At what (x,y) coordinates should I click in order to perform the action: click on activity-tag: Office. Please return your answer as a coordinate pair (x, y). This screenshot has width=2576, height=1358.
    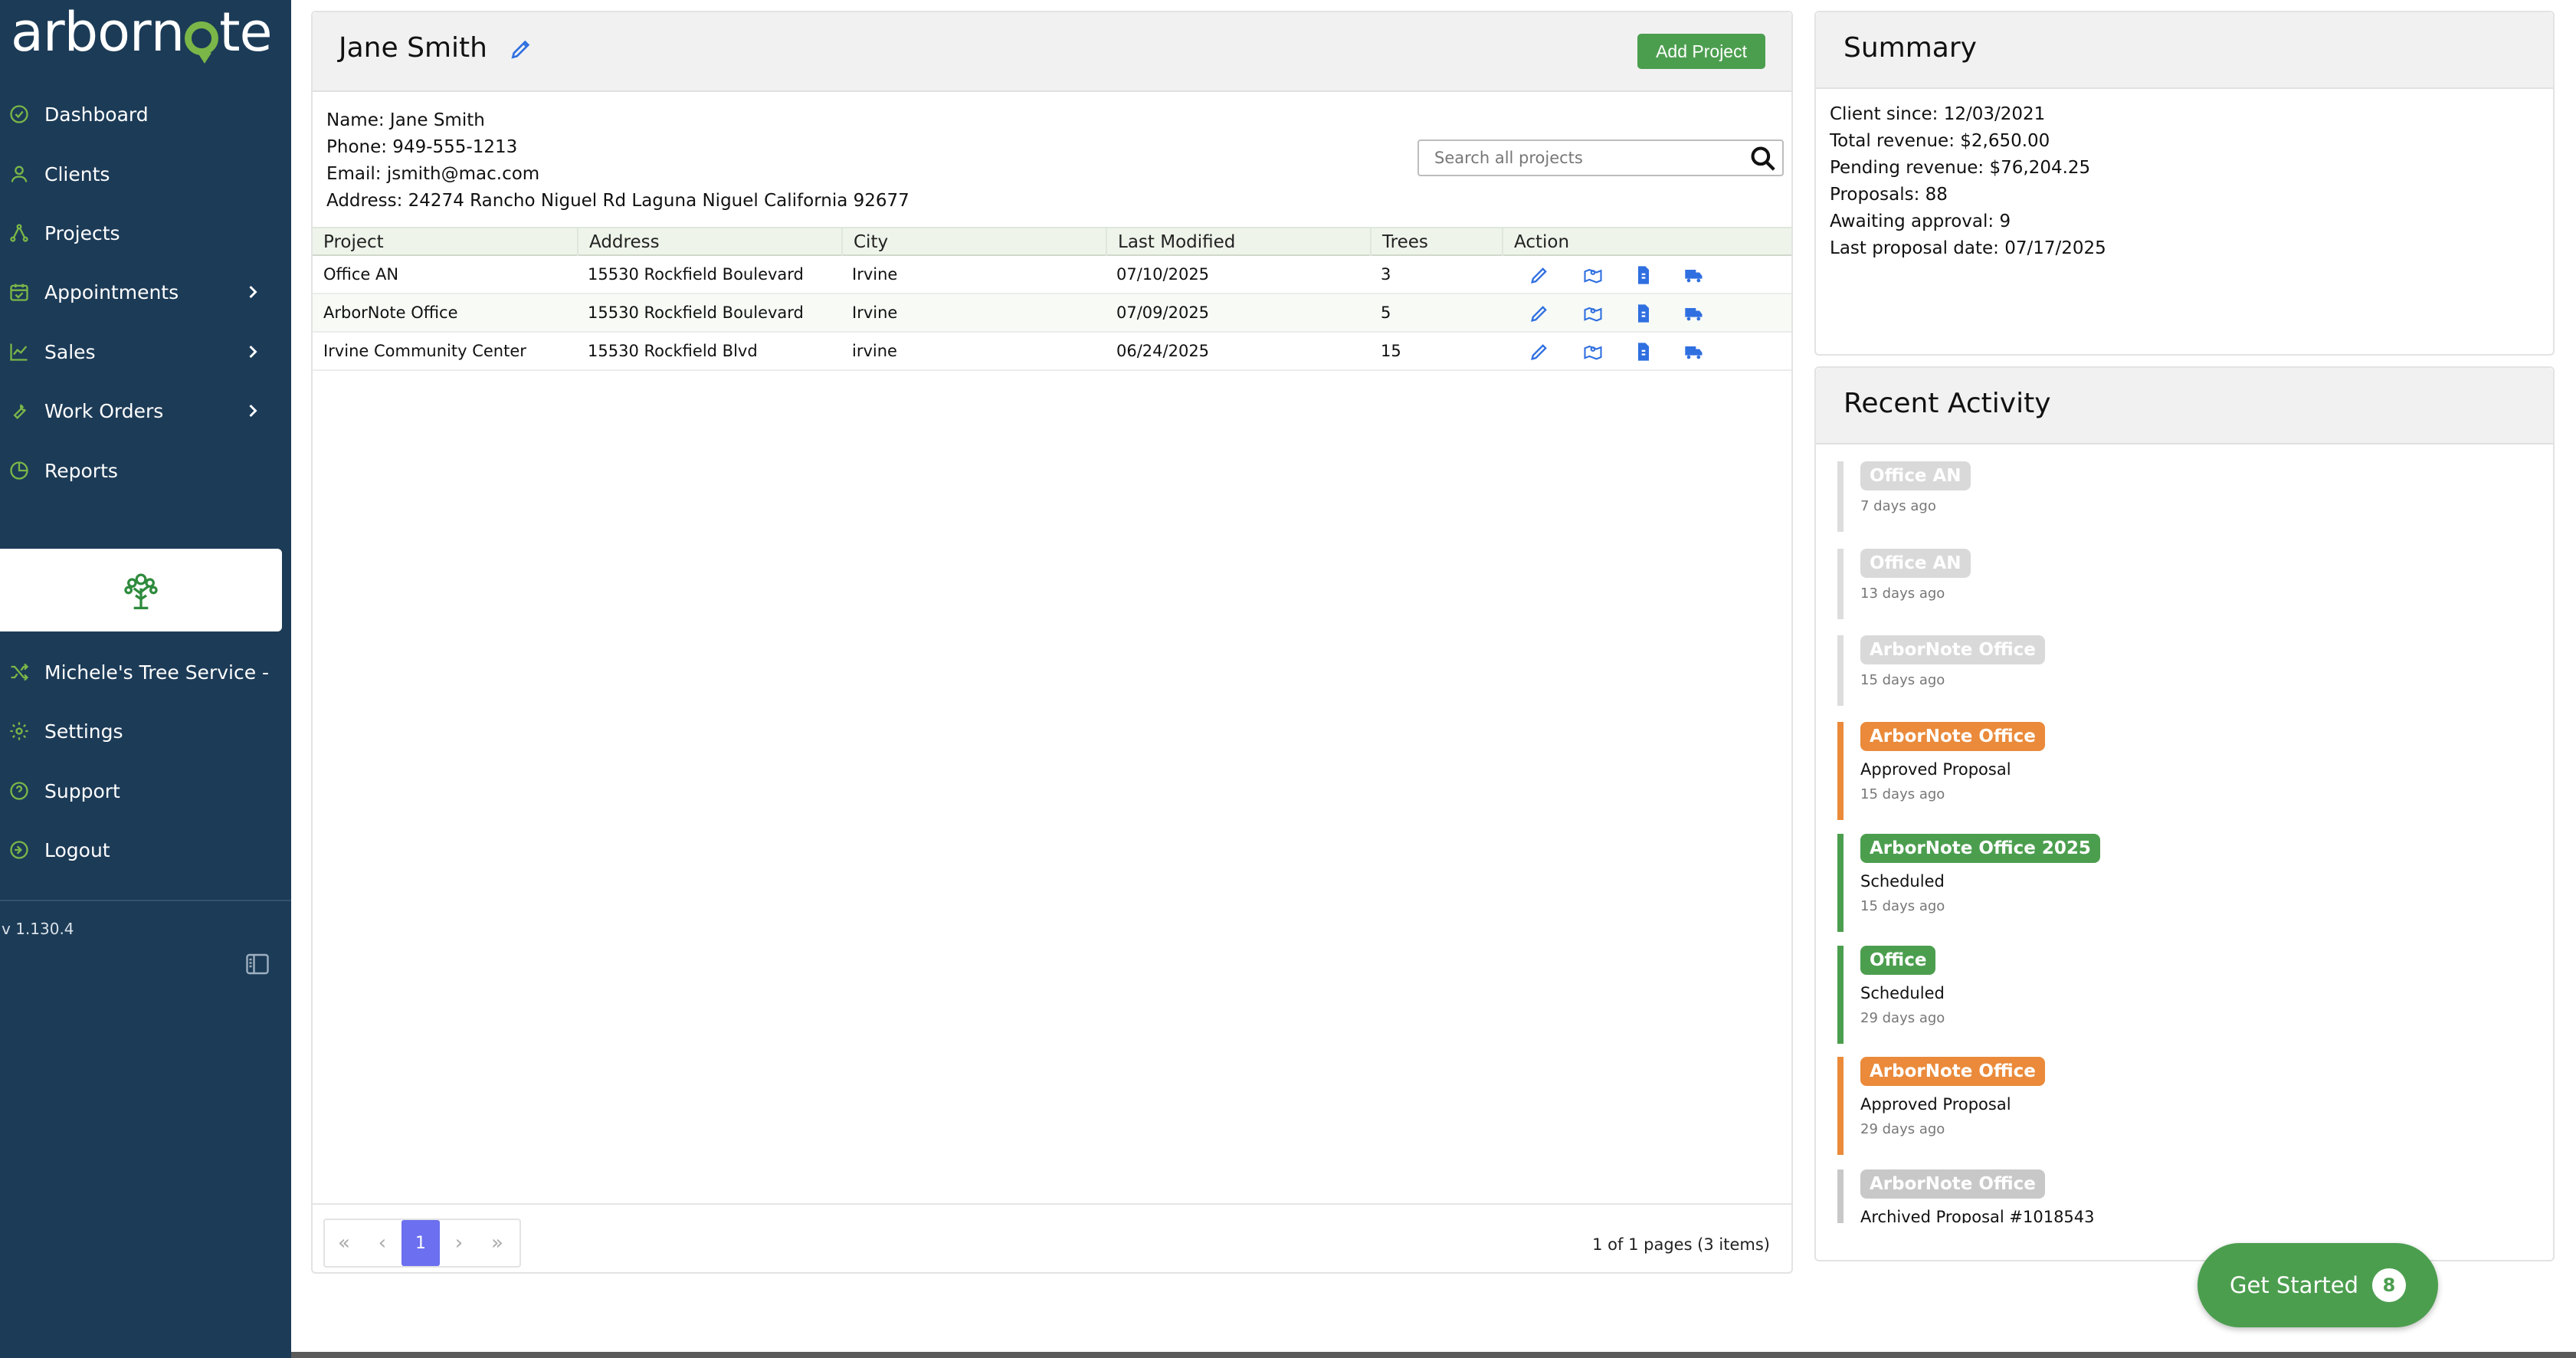
    Looking at the image, I should click on (1898, 960).